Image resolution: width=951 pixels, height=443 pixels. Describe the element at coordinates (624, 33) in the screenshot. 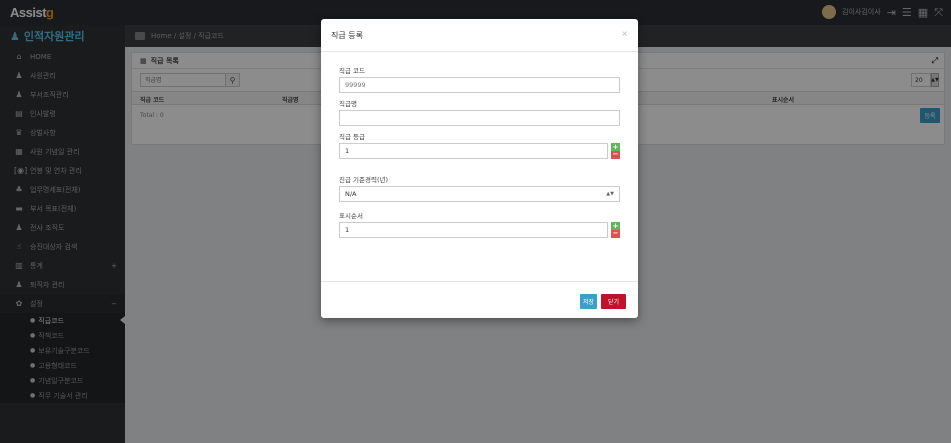

I see `close-icon: ×` at that location.